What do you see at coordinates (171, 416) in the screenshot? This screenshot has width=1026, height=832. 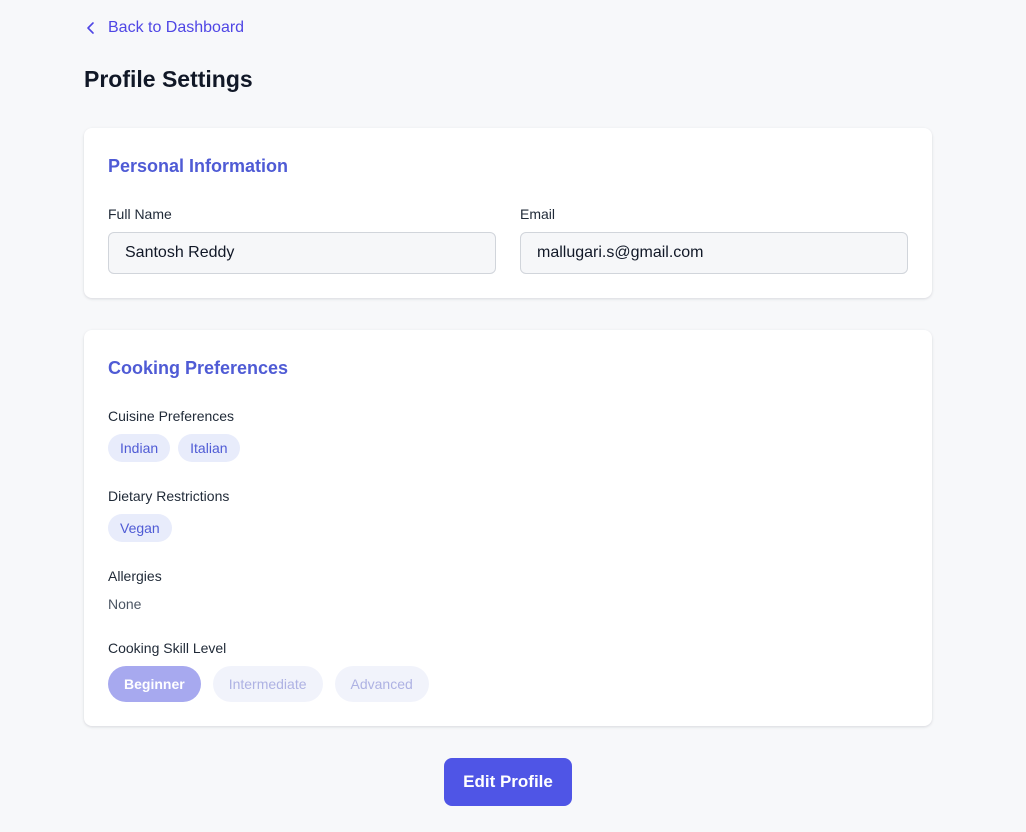 I see `cuisine-preferences-label: Cuisine Preferences` at bounding box center [171, 416].